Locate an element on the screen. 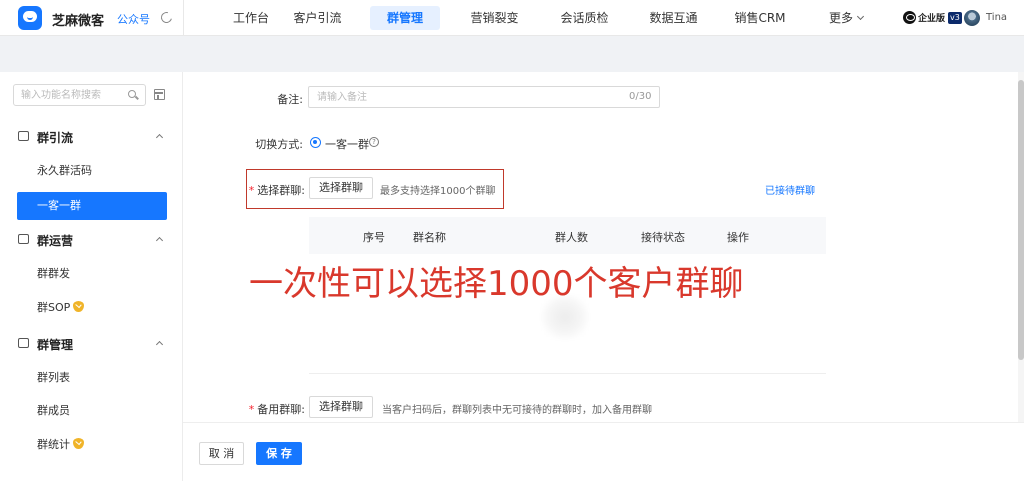 This screenshot has height=481, width=1024. version-badge: v3 is located at coordinates (955, 17).